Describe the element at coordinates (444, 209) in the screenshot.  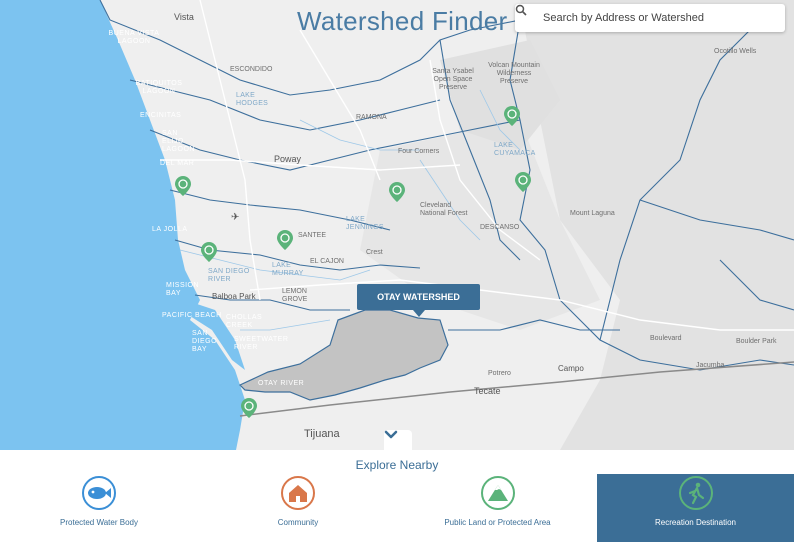
I see `map-label-cleveland-nf: Cleveland National Forest` at that location.